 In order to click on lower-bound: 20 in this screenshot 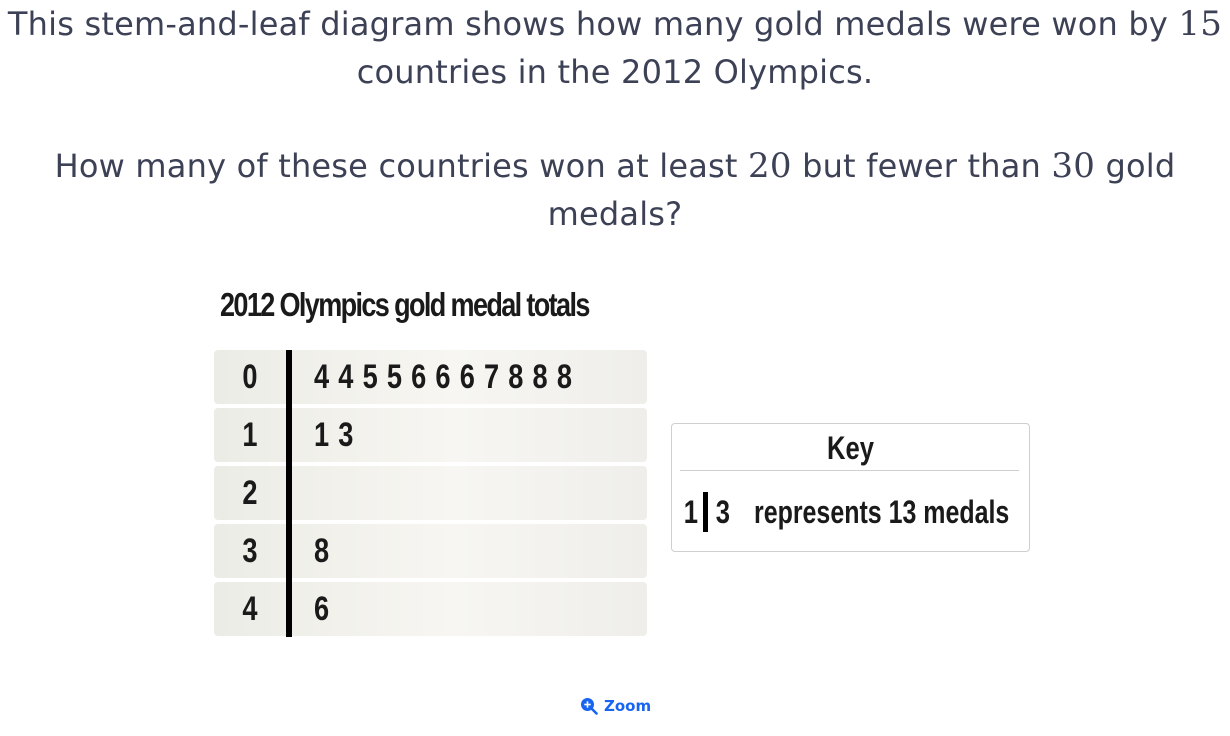, I will do `click(770, 166)`.